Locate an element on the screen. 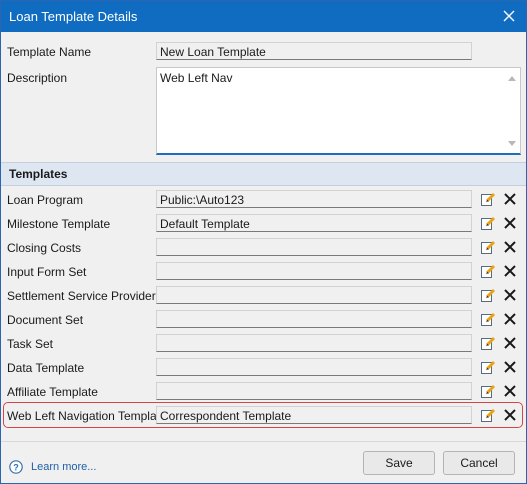  description-scrollbar is located at coordinates (512, 110).